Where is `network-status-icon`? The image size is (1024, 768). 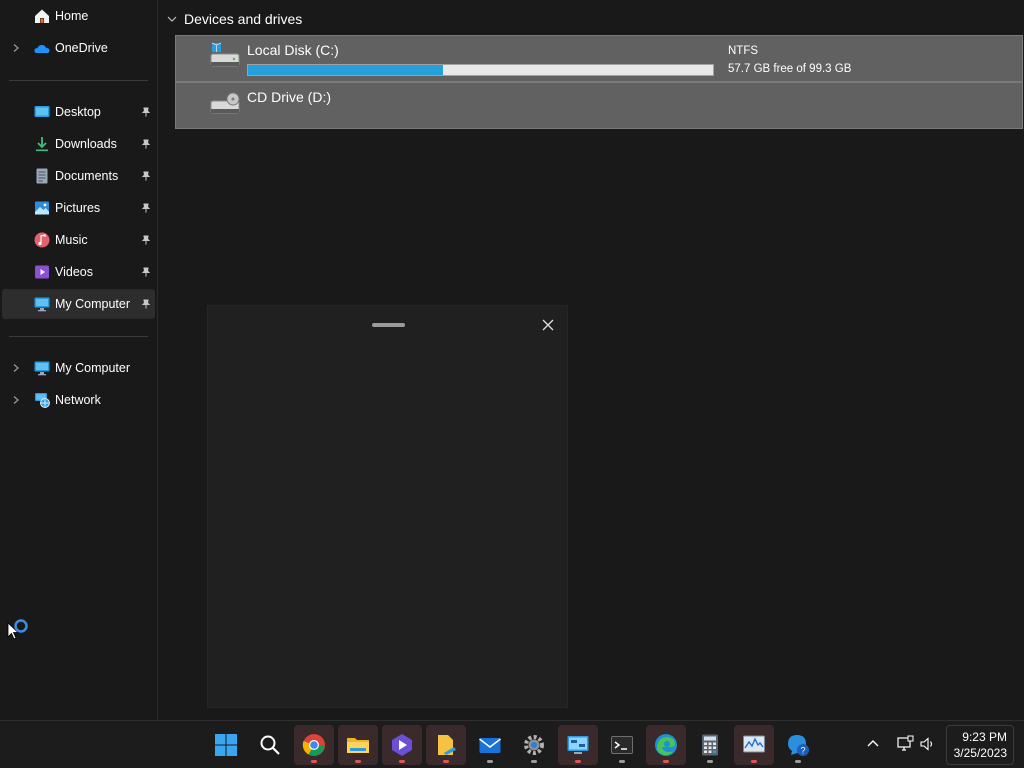
network-status-icon is located at coordinates (905, 744).